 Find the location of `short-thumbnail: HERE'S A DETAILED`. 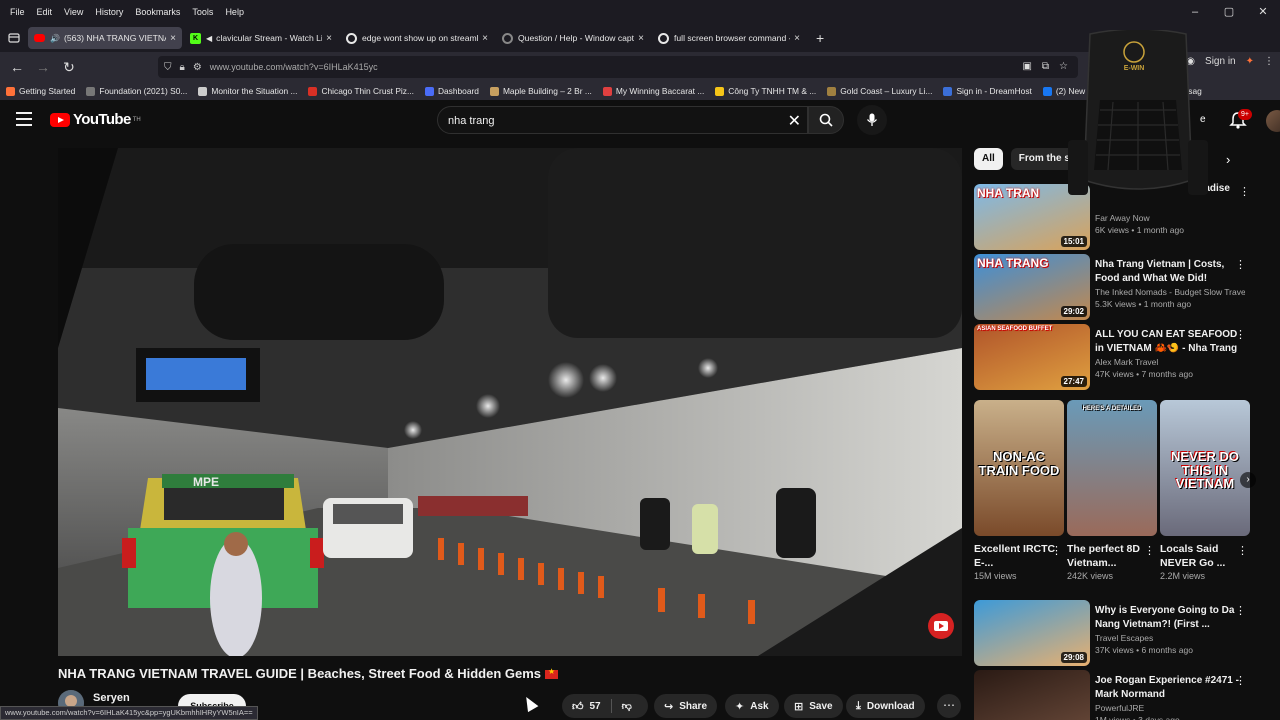

short-thumbnail: HERE'S A DETAILED is located at coordinates (1112, 468).